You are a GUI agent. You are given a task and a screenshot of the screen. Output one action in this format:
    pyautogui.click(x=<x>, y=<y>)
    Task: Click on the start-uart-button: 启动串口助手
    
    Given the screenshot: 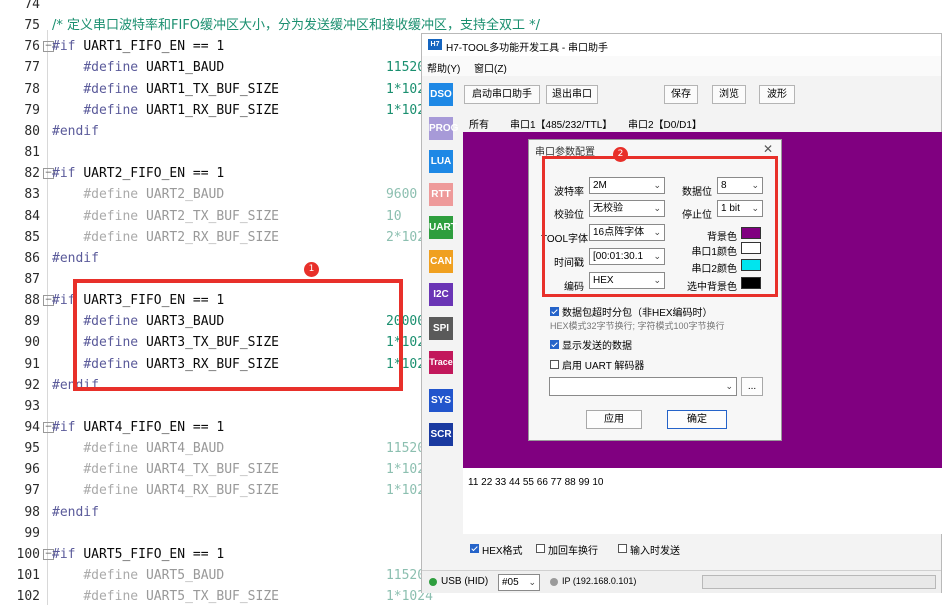 What is the action you would take?
    pyautogui.click(x=502, y=94)
    